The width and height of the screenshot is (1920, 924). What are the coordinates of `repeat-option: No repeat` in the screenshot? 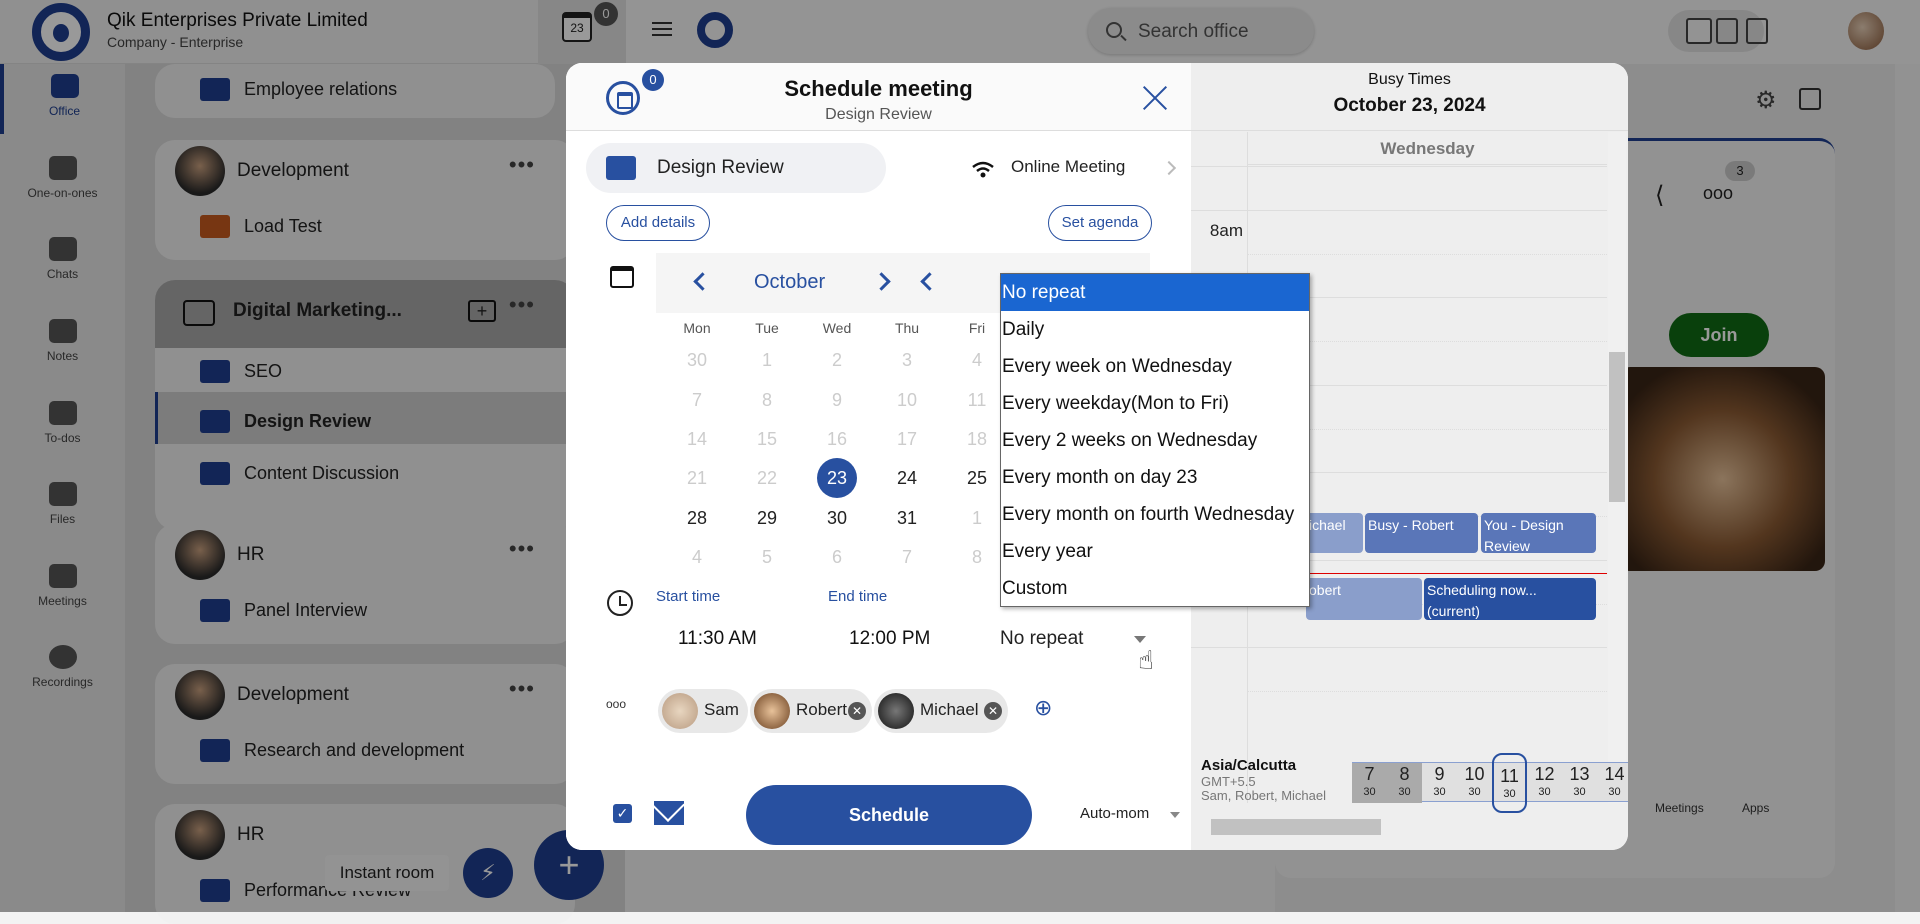 It's located at (1155, 292).